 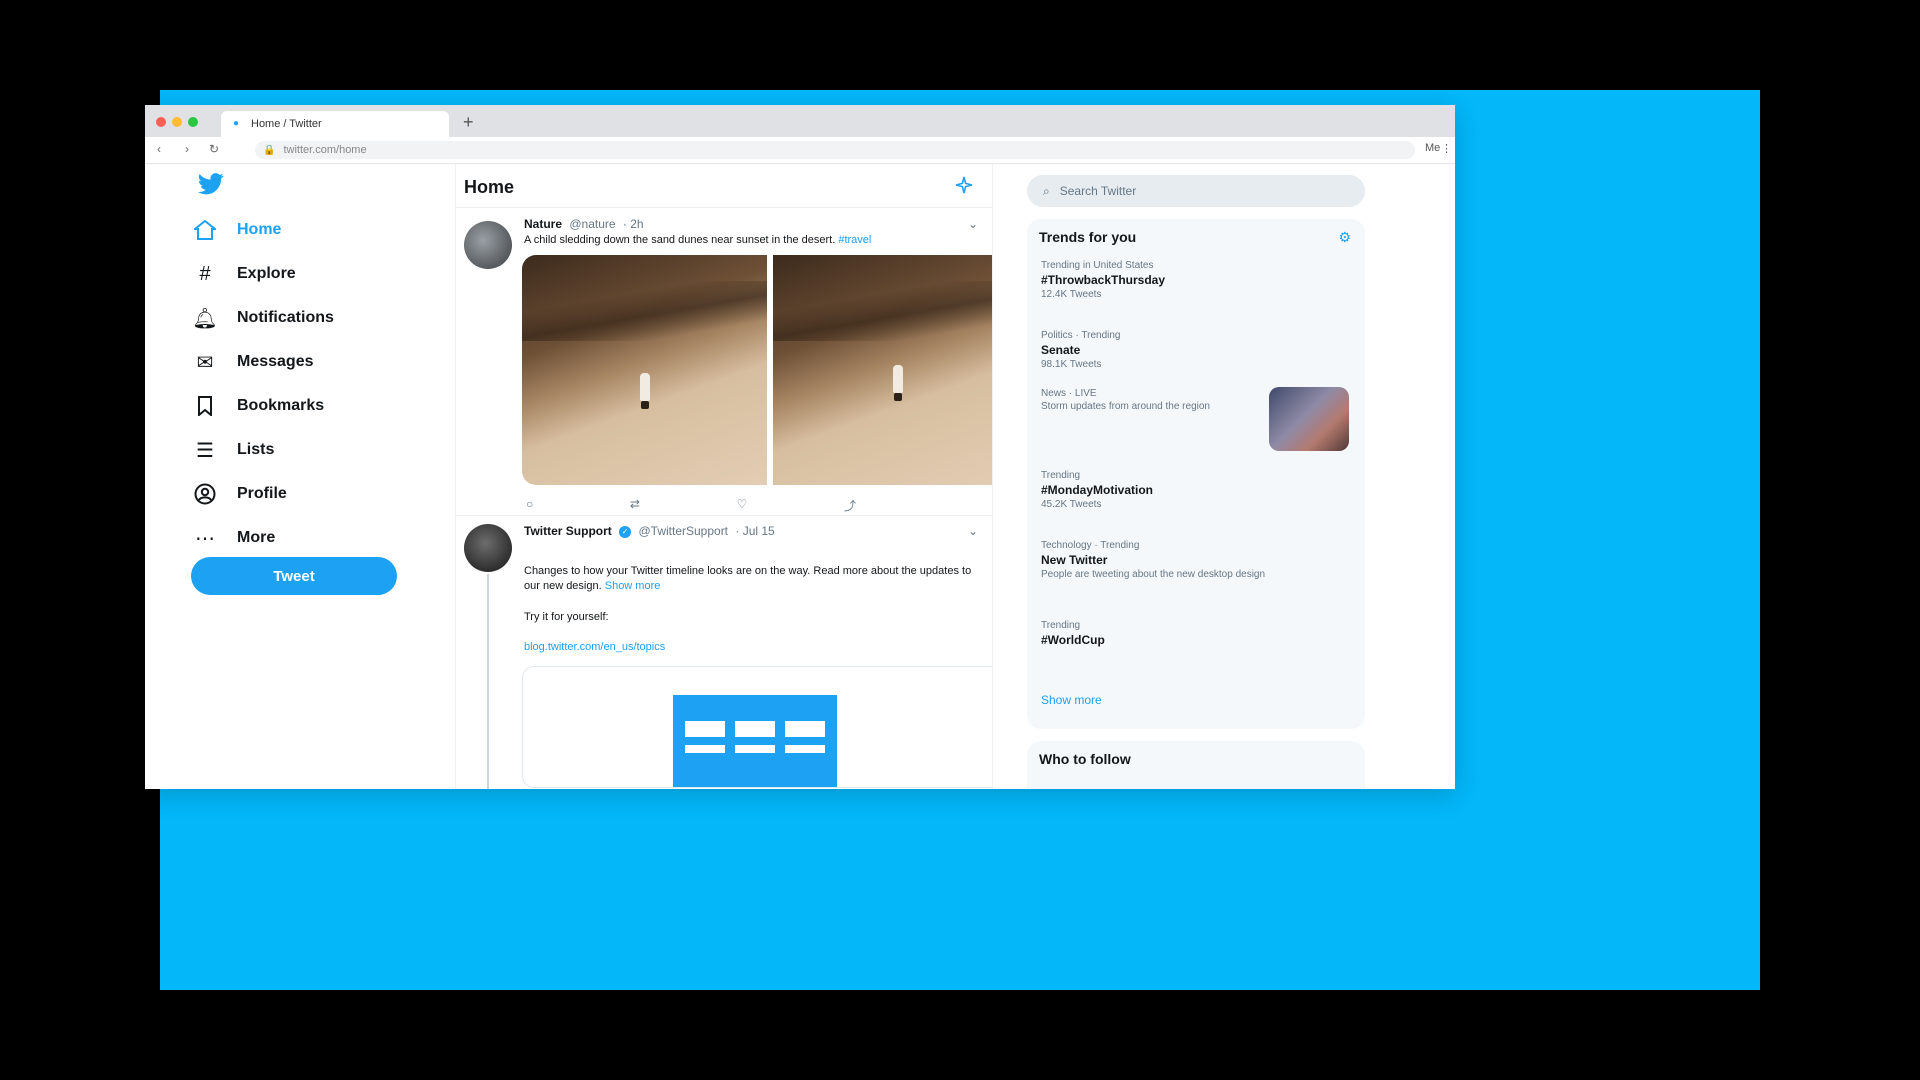 I want to click on sidebar-item-label: Bookmarks, so click(x=281, y=405).